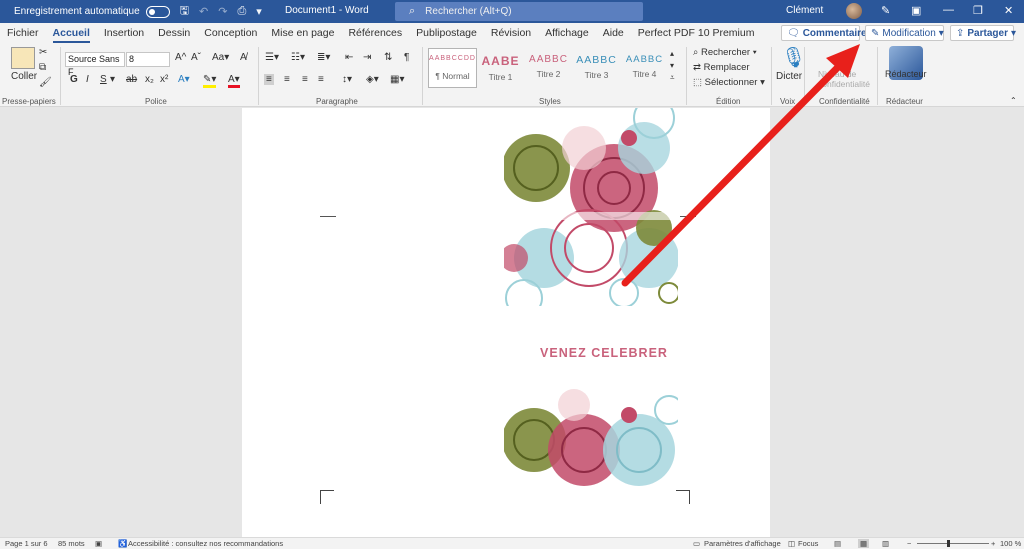  I want to click on tab-fichier: Fichier, so click(23, 35).